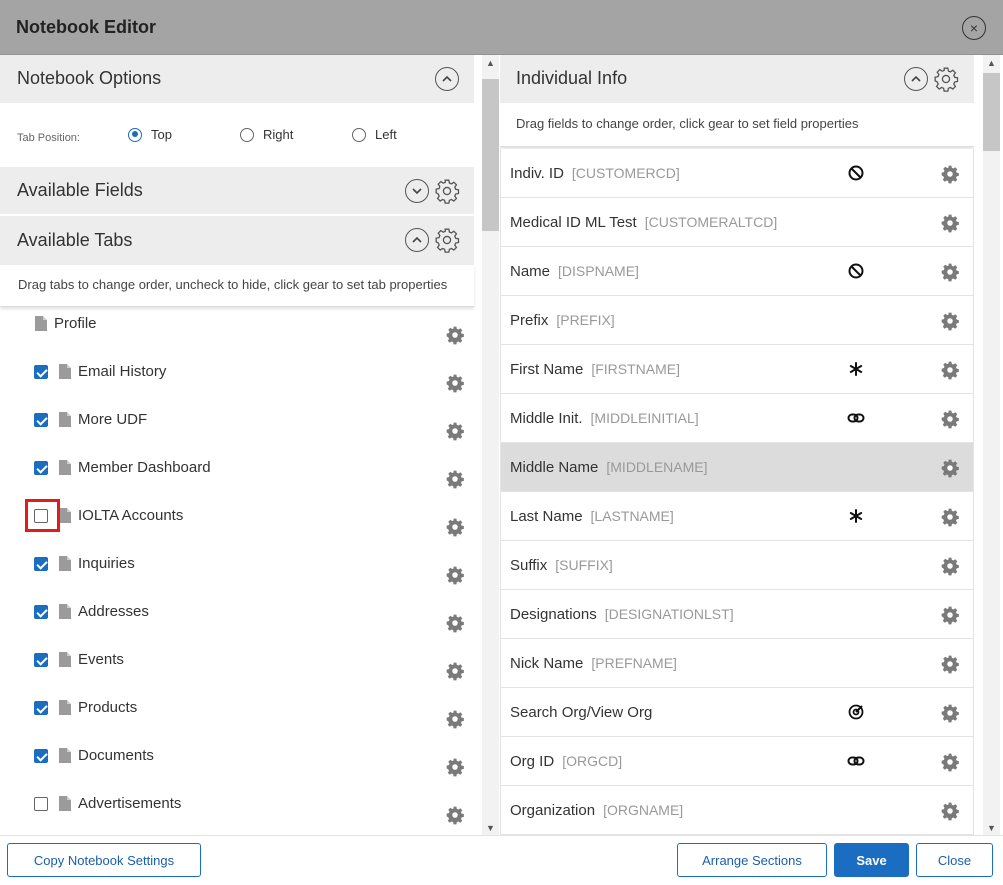  Describe the element at coordinates (974, 28) in the screenshot. I see `close-icon: ×` at that location.